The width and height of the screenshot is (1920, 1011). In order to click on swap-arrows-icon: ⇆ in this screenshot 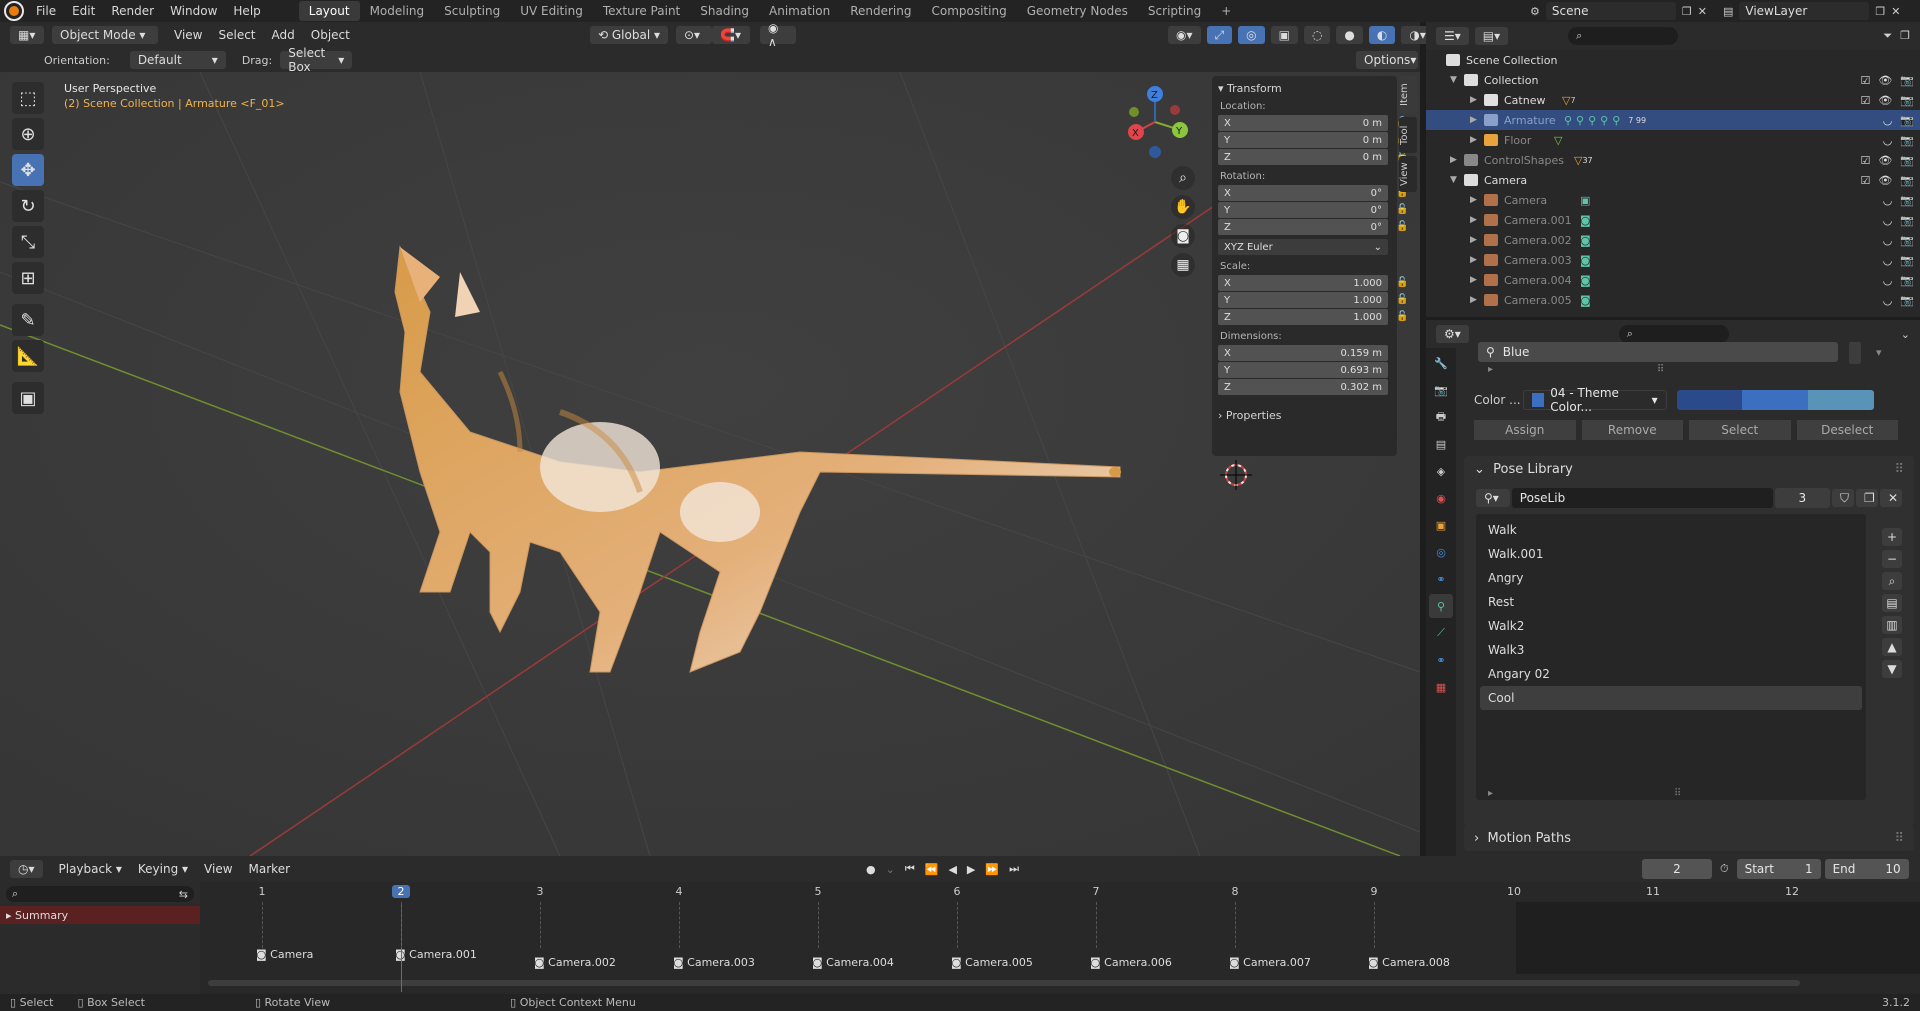, I will do `click(183, 894)`.